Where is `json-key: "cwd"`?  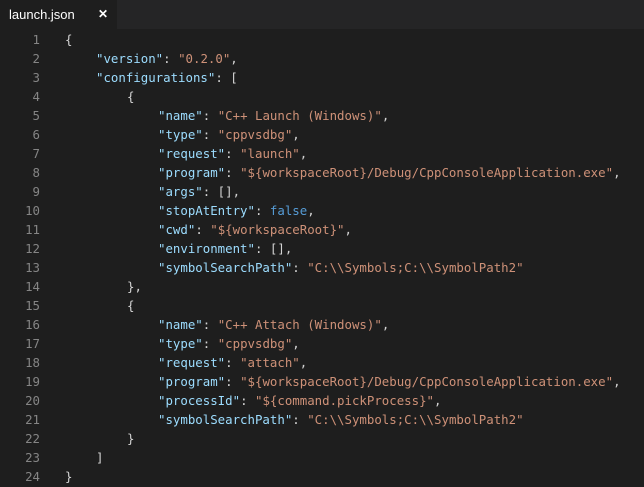
json-key: "cwd" is located at coordinates (177, 229).